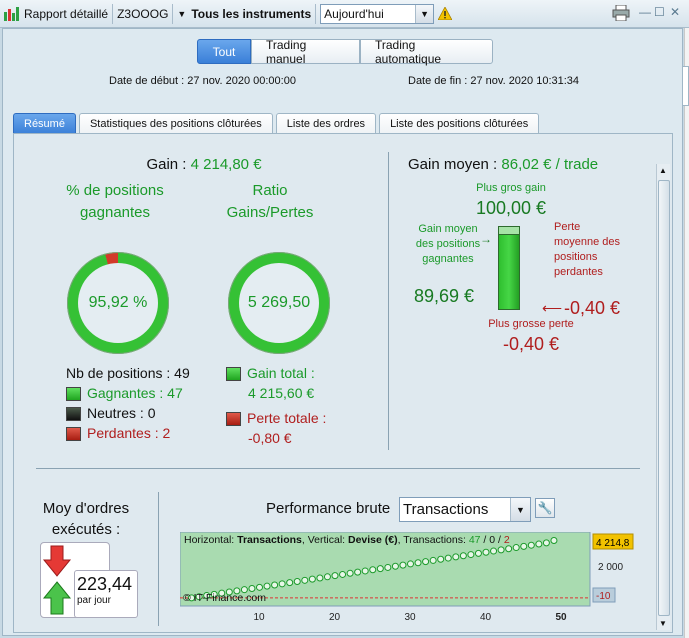 The height and width of the screenshot is (638, 689). What do you see at coordinates (494, 81) in the screenshot?
I see `end-date: Date de fin : 27 nov. 2020 10:31:34` at bounding box center [494, 81].